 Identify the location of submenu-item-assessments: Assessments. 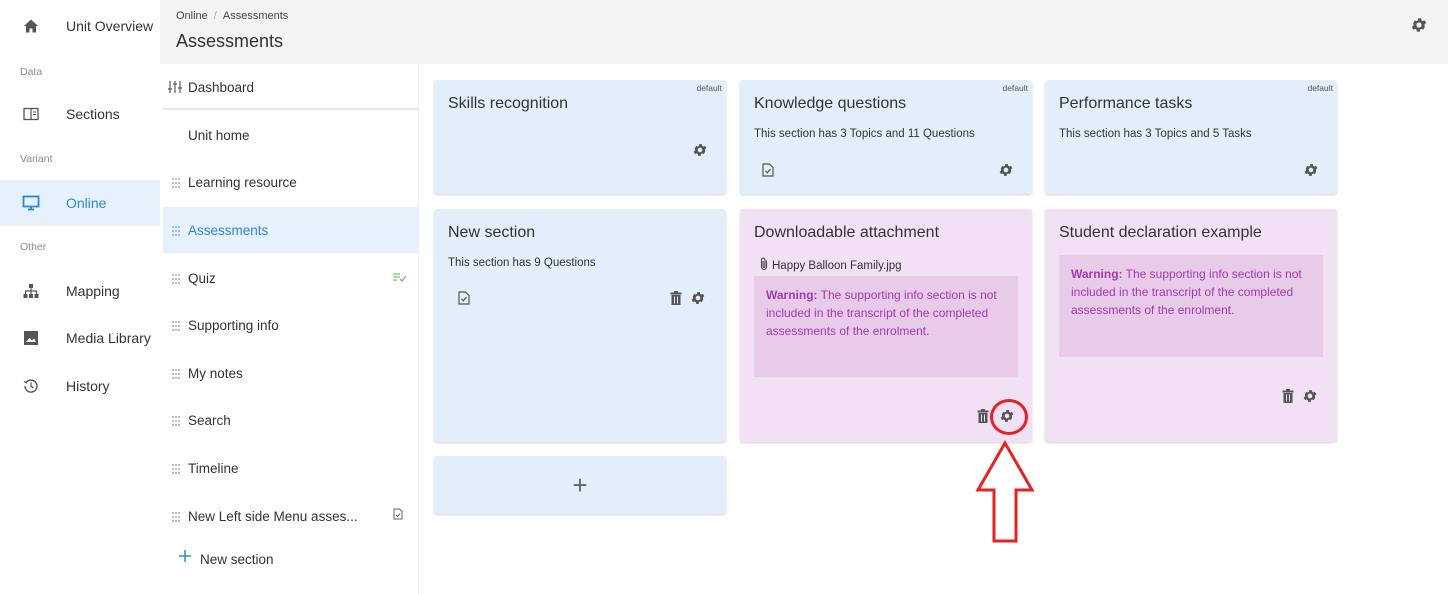
(291, 230).